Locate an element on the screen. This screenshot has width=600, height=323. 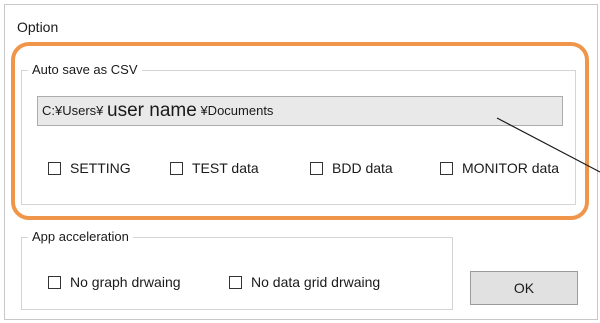
auto-save-csv-caption: Auto save as CSV is located at coordinates (85, 69).